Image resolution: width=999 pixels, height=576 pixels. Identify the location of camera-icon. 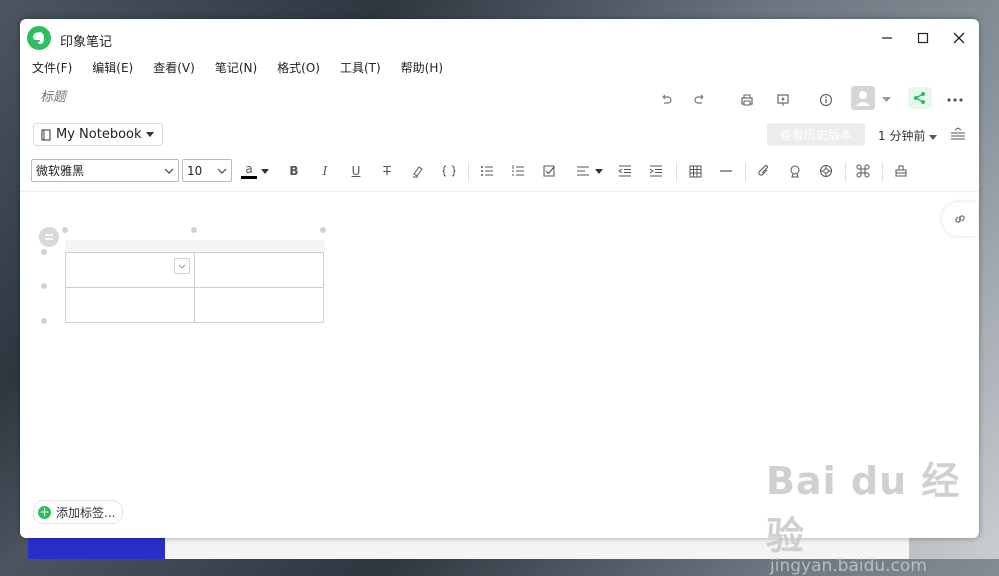
(826, 171).